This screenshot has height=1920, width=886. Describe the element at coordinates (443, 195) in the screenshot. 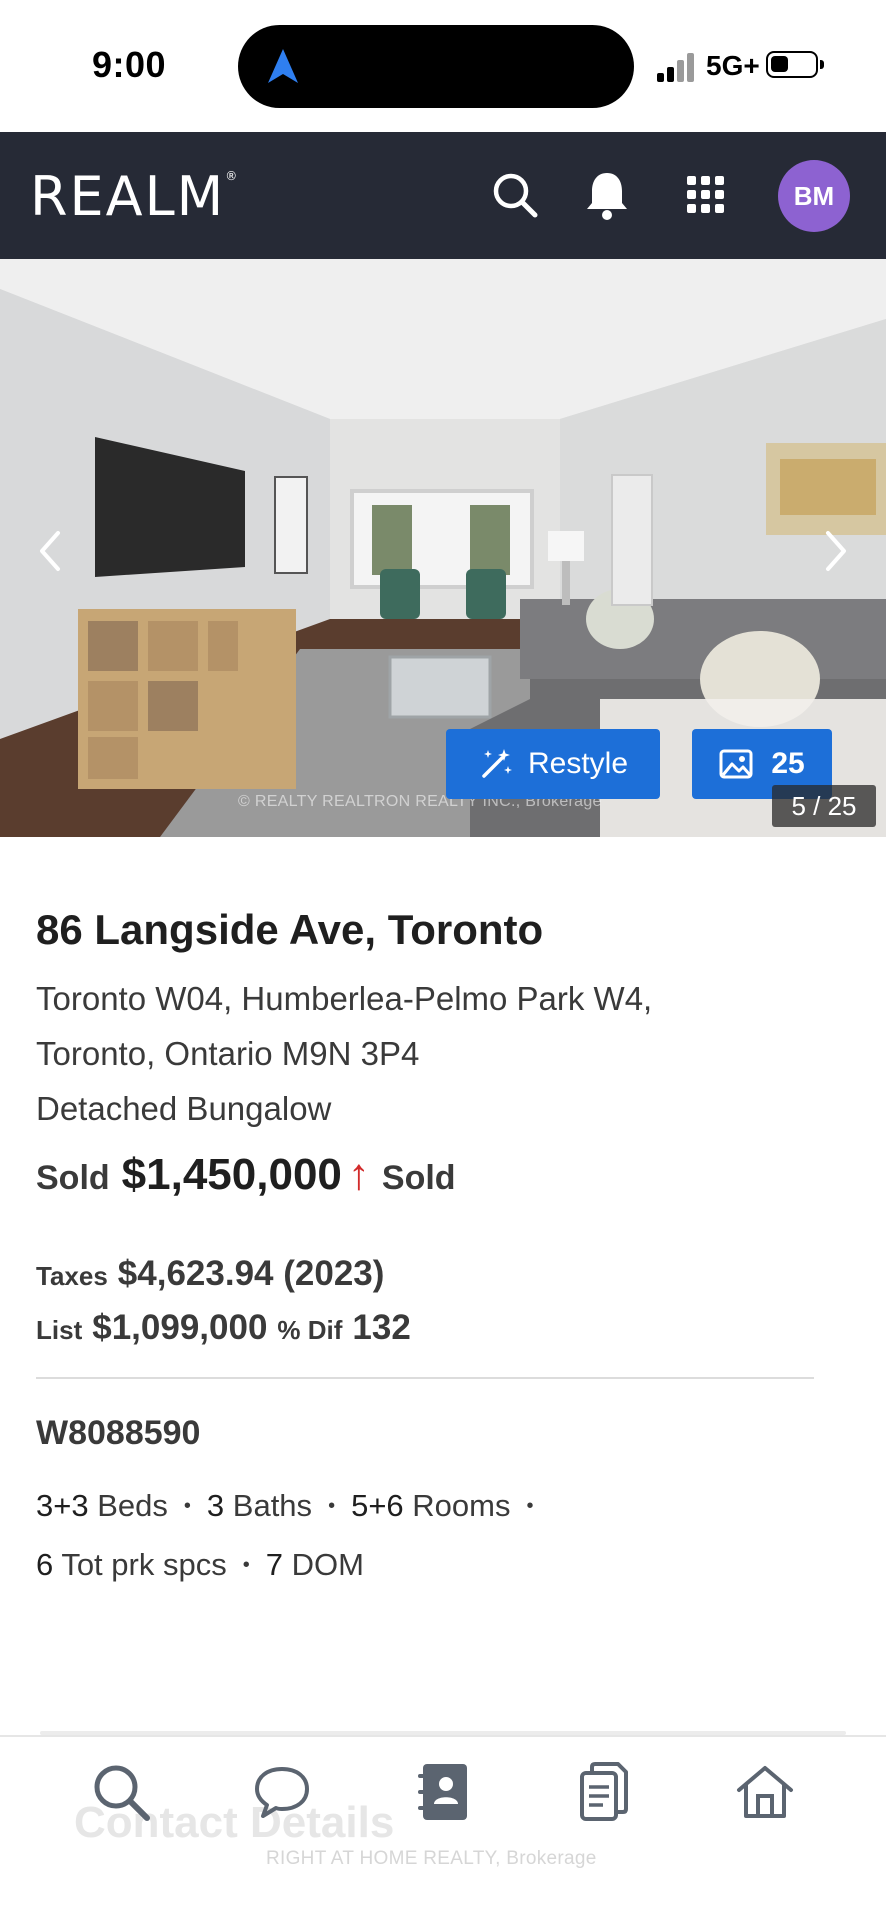

I see `app-header: REALM® BM` at that location.